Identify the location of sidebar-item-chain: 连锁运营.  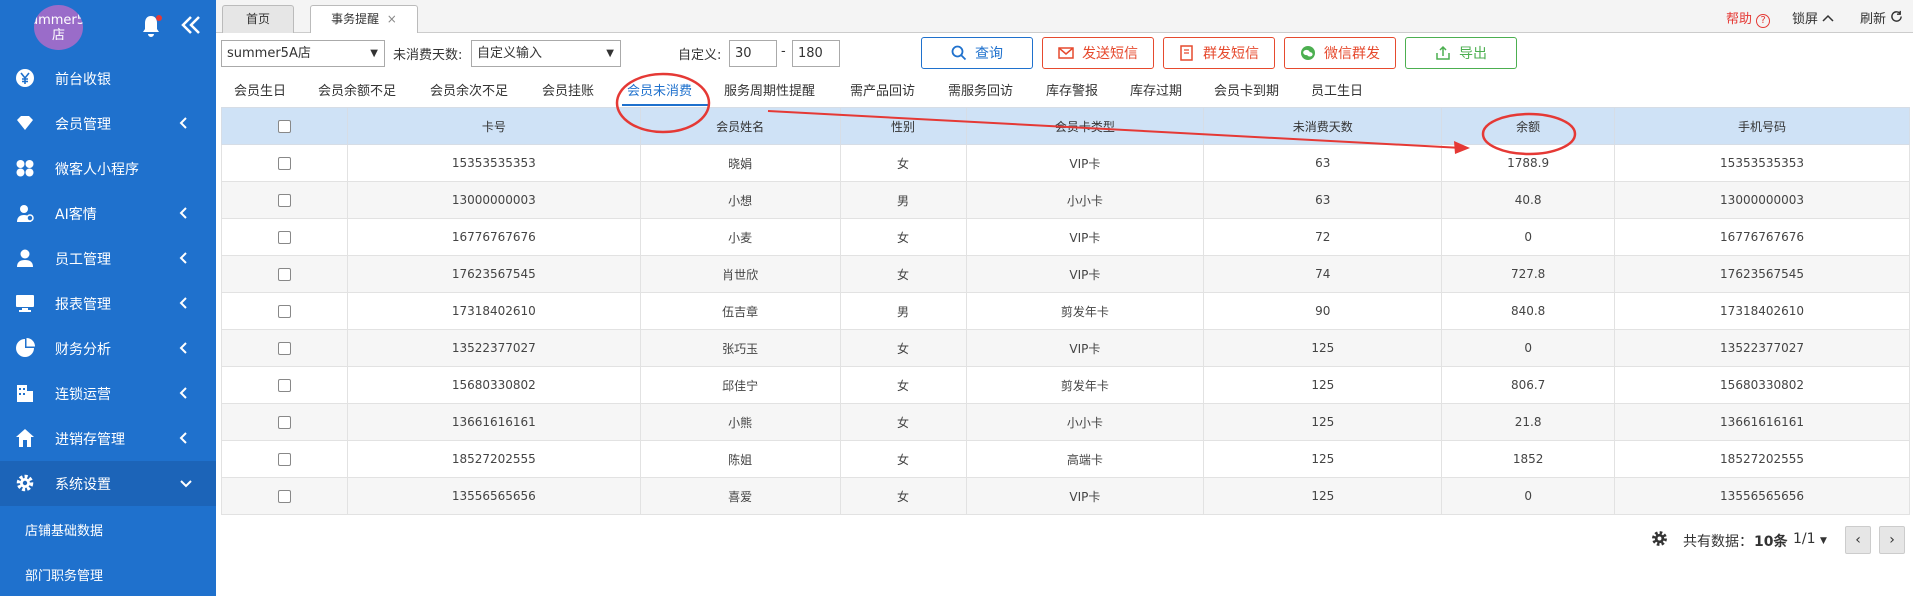
(108, 393).